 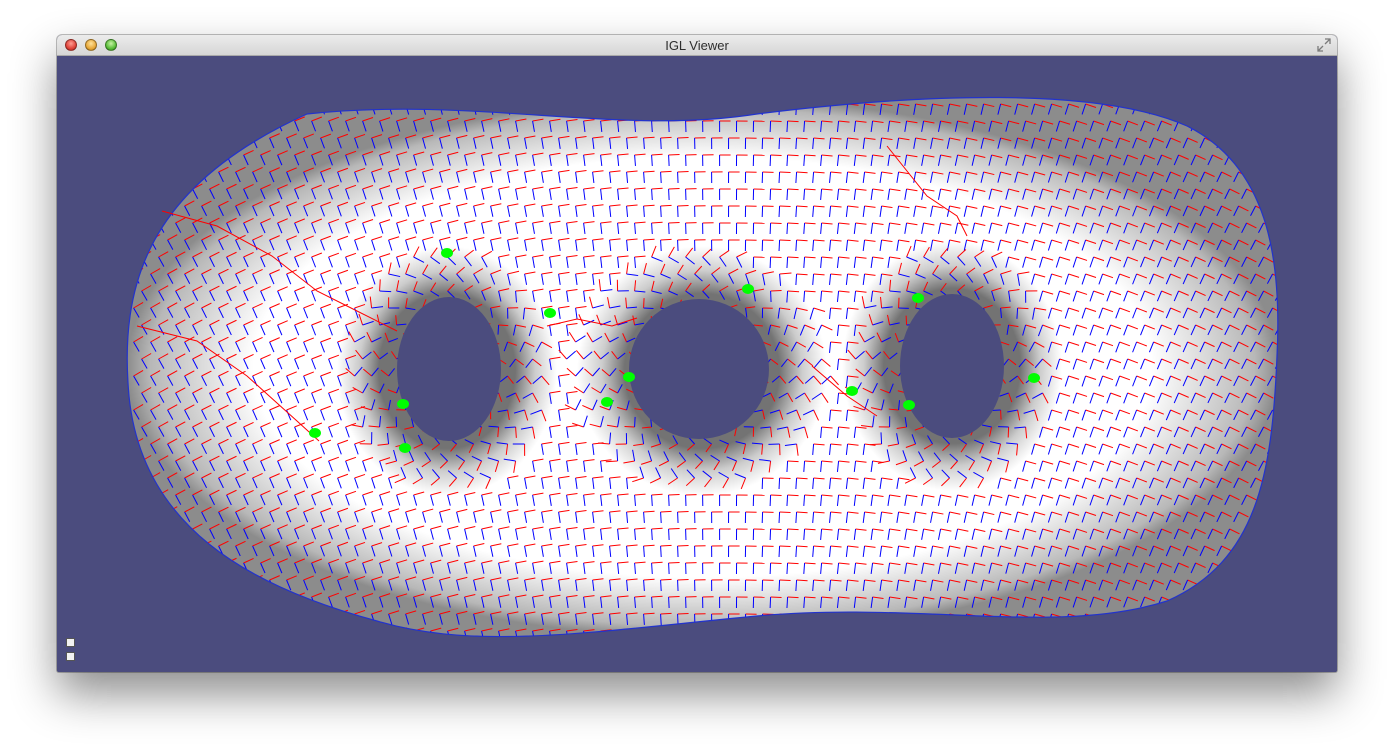 What do you see at coordinates (70, 642) in the screenshot?
I see `view-tool-icon` at bounding box center [70, 642].